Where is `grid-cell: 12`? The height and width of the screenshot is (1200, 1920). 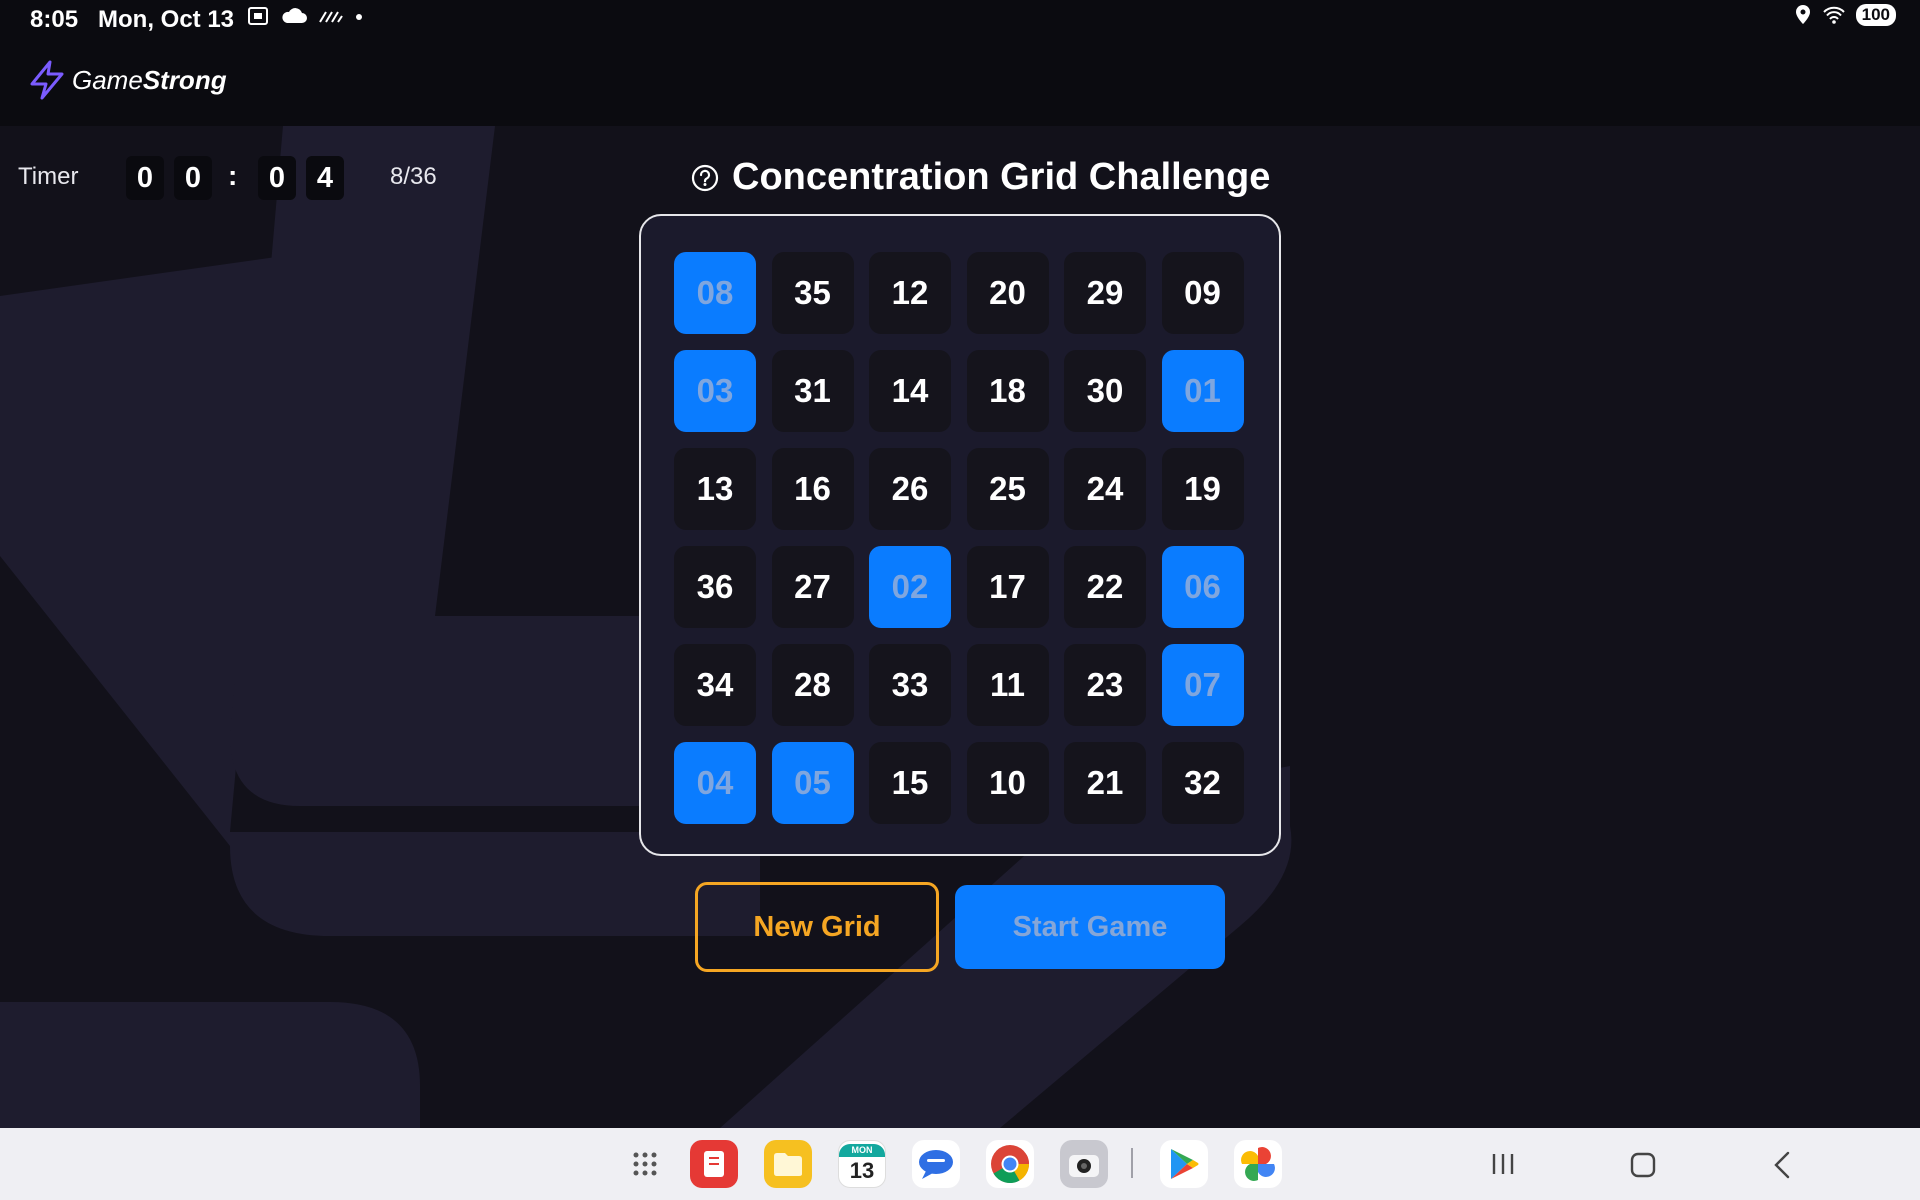 grid-cell: 12 is located at coordinates (910, 293).